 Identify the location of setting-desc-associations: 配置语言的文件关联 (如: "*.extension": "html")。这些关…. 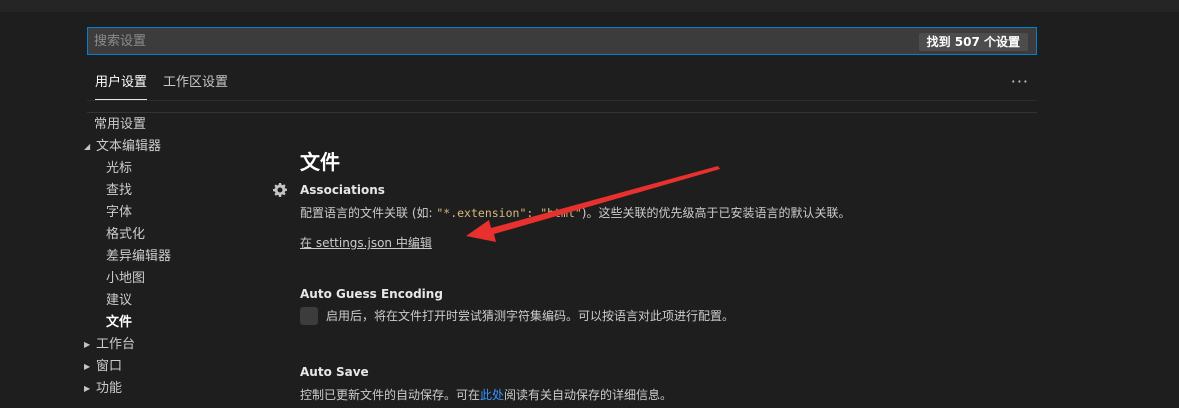
(575, 212).